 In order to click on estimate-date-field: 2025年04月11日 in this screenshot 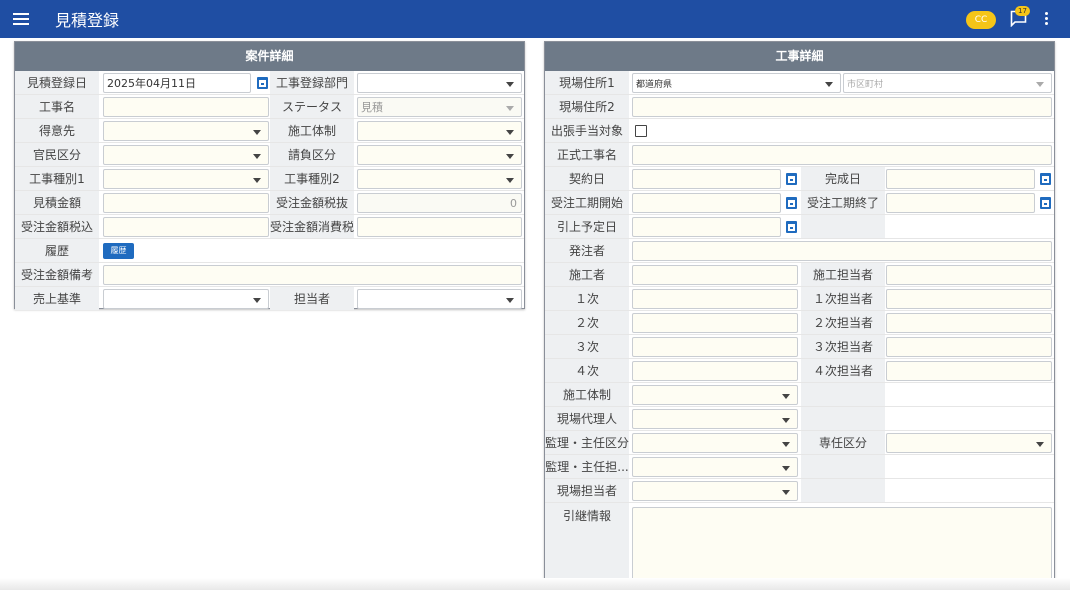, I will do `click(177, 83)`.